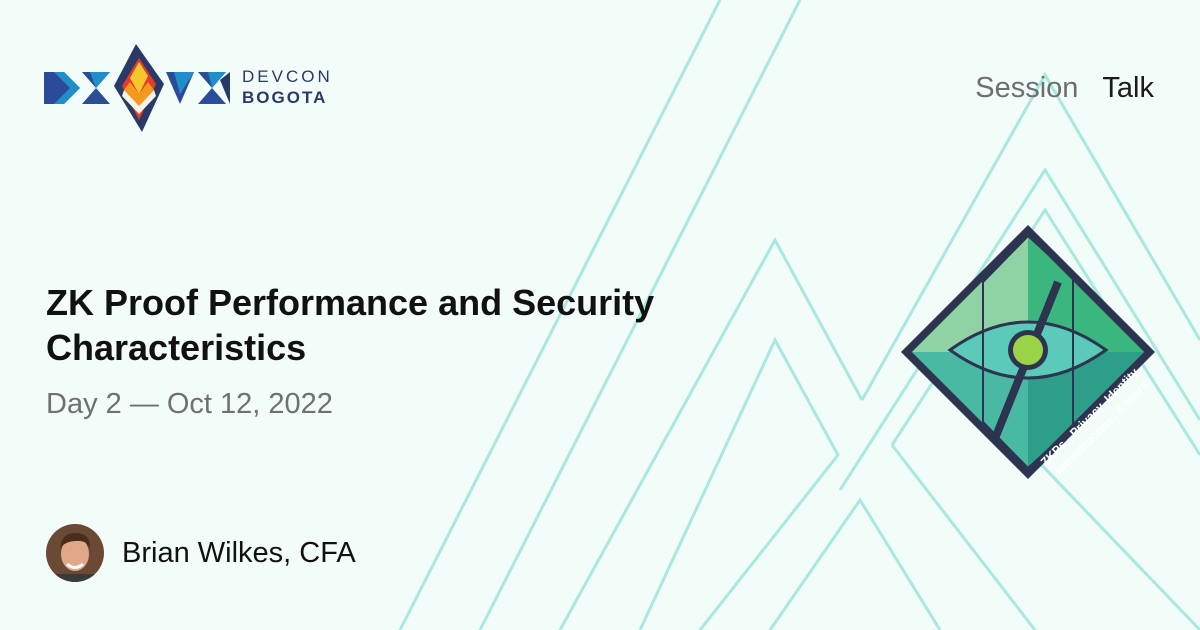 The width and height of the screenshot is (1200, 630). Describe the element at coordinates (287, 87) in the screenshot. I see `logo-wordmark: DEVCON BOGOTA` at that location.